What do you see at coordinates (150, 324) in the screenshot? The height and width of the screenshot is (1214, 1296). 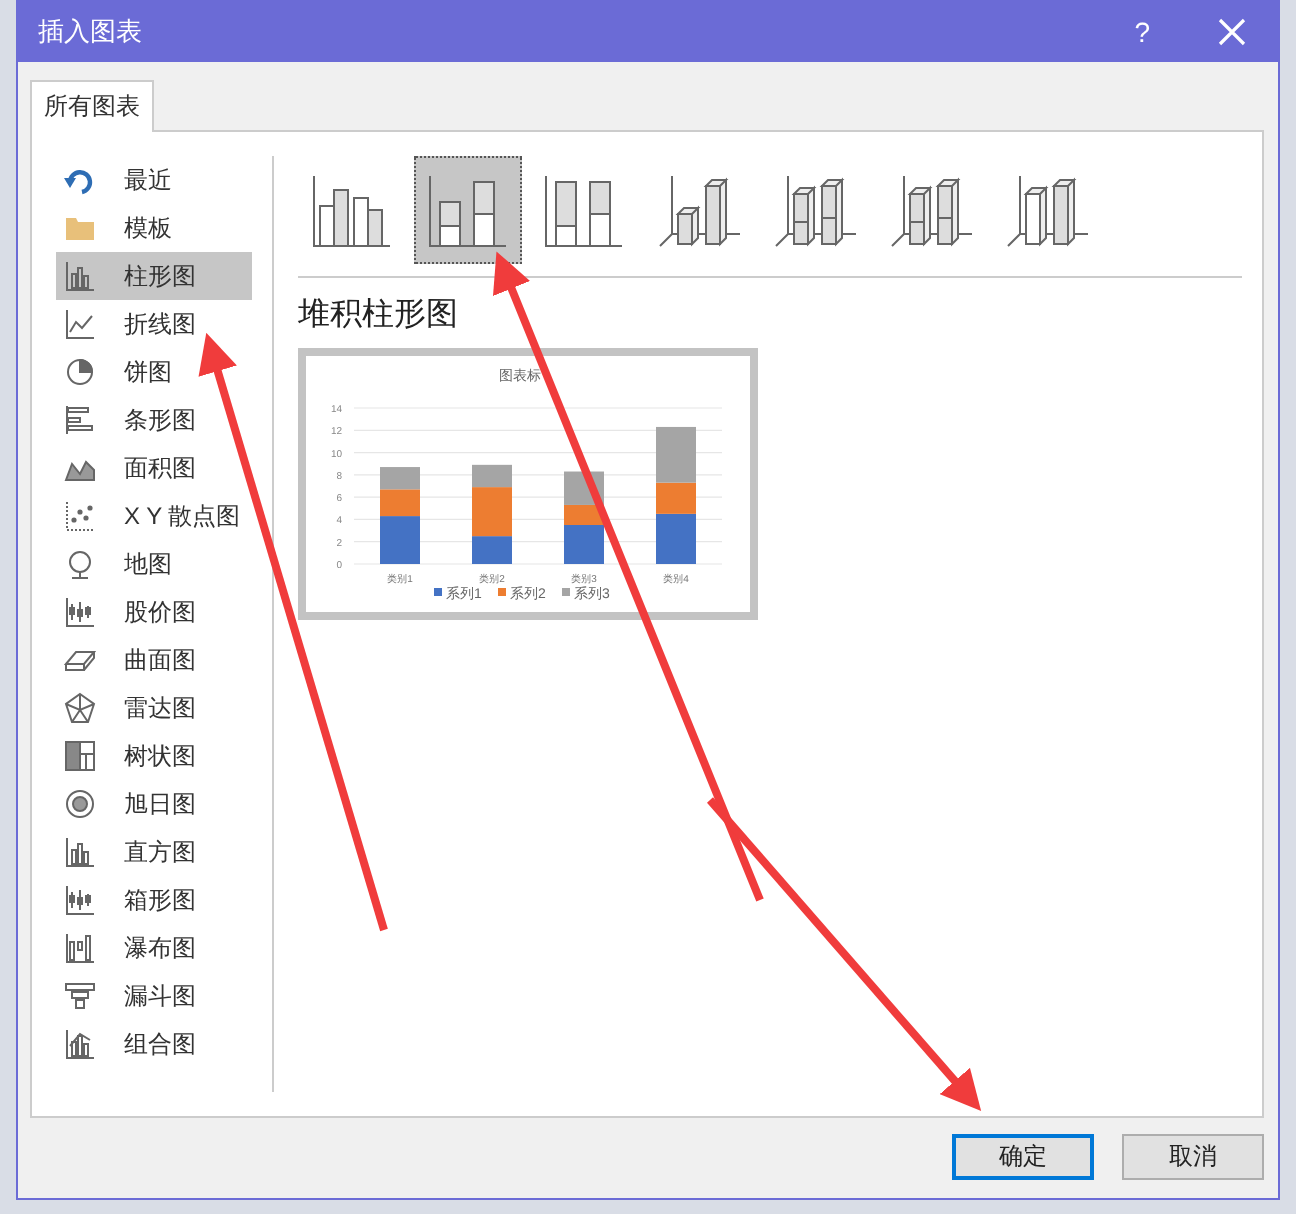 I see `chart-type-item: 折线图` at bounding box center [150, 324].